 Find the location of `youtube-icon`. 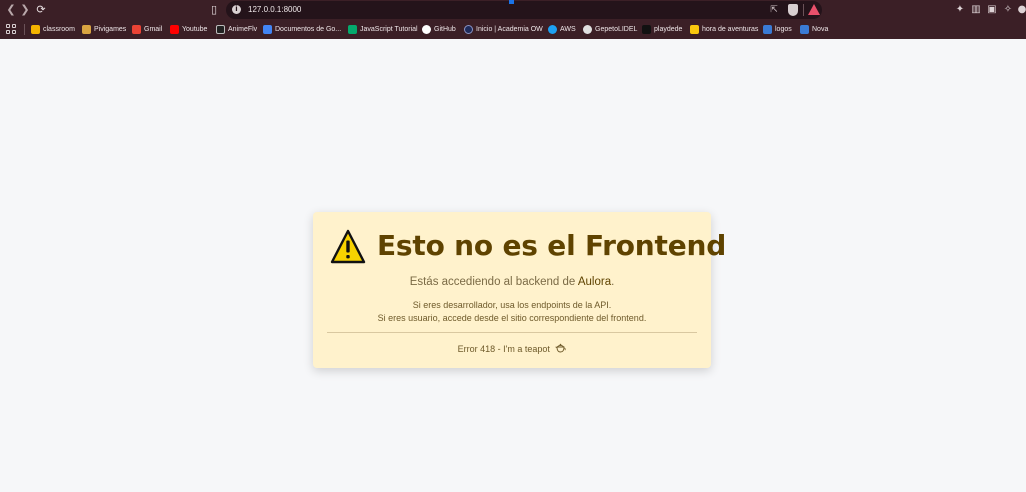

youtube-icon is located at coordinates (174, 29).